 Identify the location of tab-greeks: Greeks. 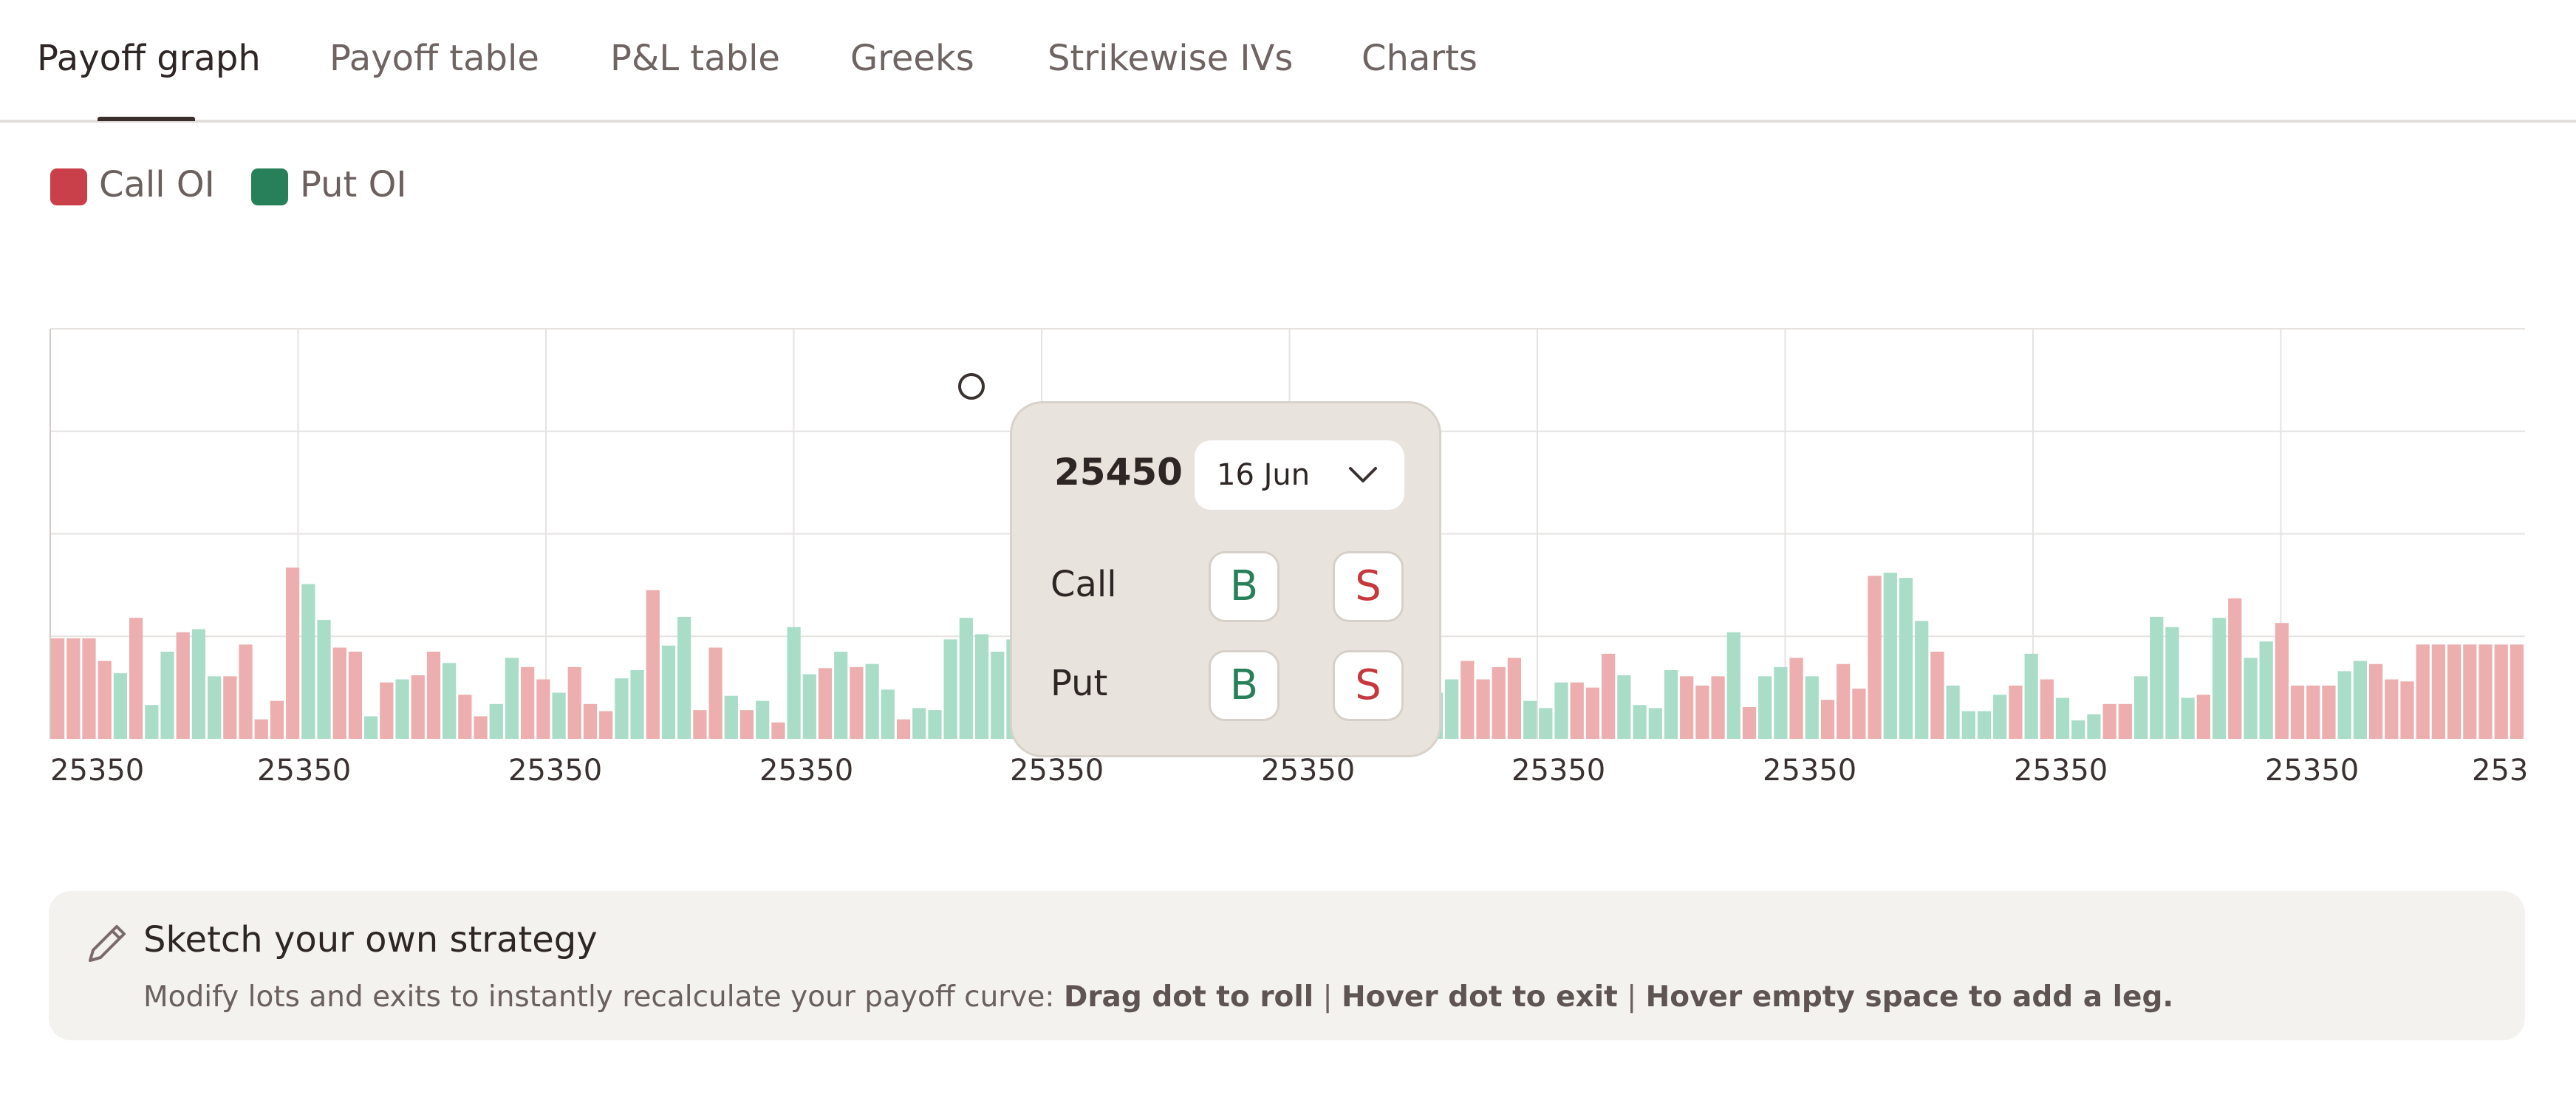
(912, 58).